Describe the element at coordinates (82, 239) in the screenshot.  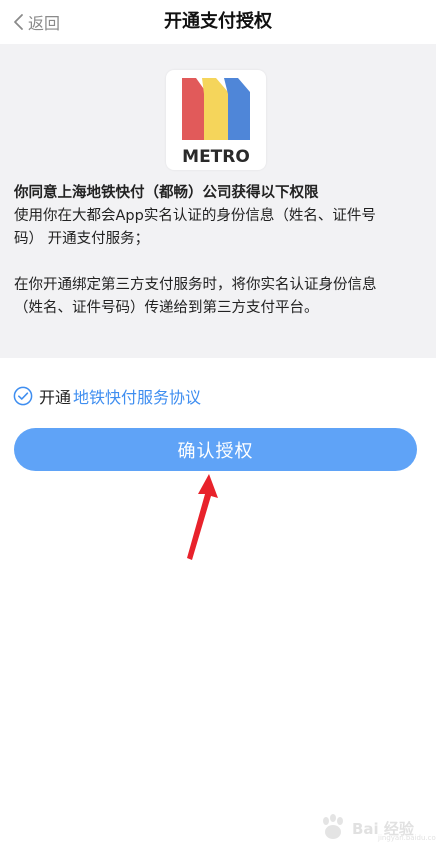
I see `permission-line-2: 码） 开通支付服务；` at that location.